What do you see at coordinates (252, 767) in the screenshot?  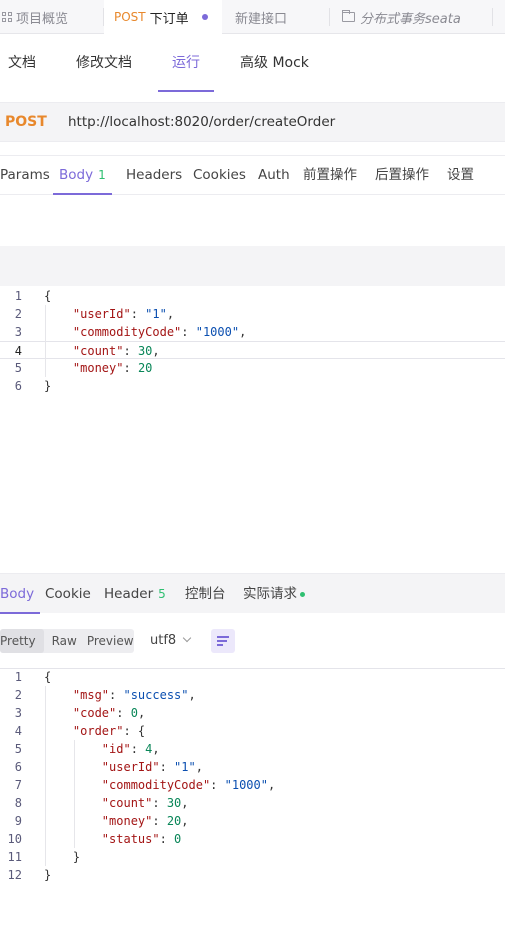 I see `code-line: 6 "userId": "1",` at bounding box center [252, 767].